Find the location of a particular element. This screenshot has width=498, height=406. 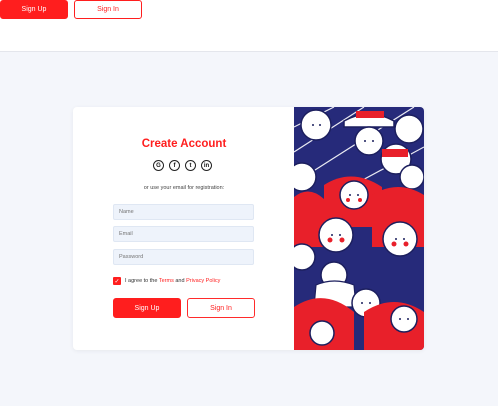

password-input is located at coordinates (183, 257).